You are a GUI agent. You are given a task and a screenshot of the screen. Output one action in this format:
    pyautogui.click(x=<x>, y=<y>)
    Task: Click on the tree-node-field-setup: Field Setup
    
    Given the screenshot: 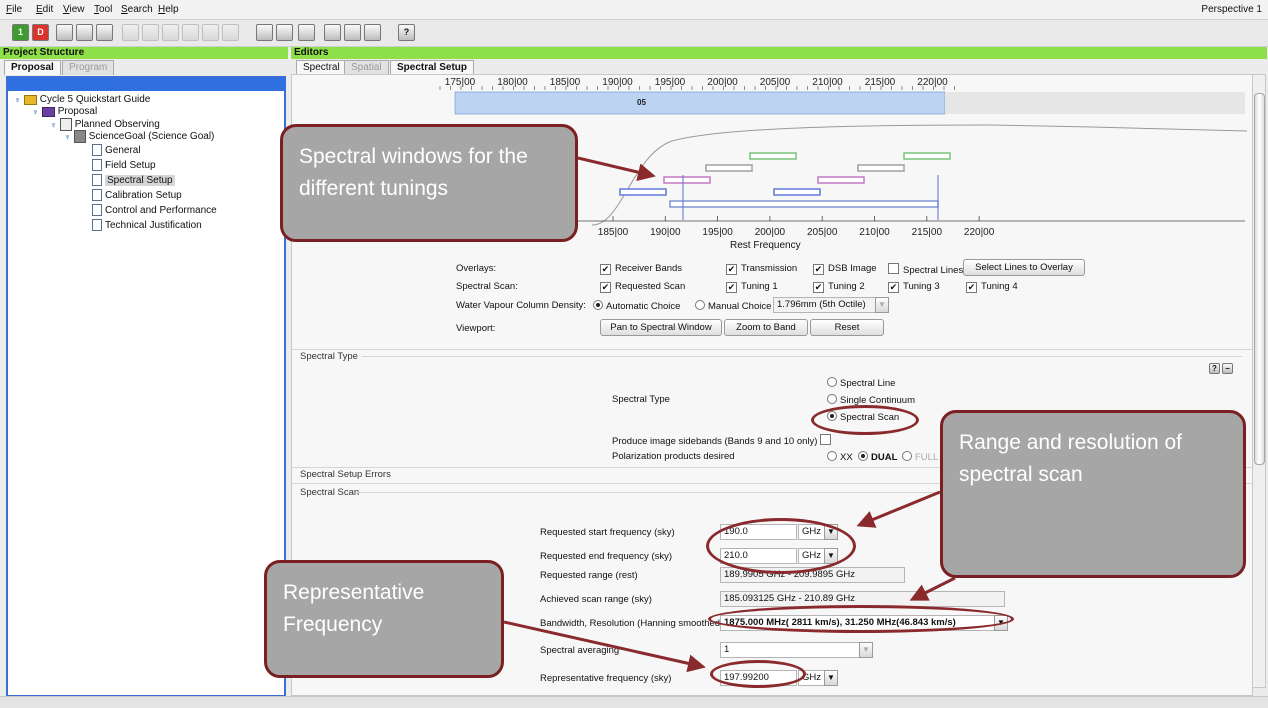 What is the action you would take?
    pyautogui.click(x=124, y=165)
    